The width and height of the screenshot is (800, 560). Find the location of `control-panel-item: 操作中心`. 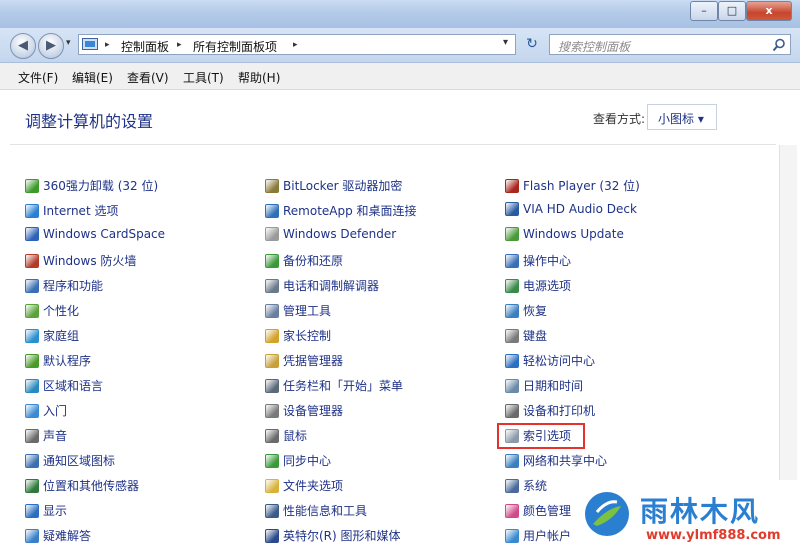

control-panel-item: 操作中心 is located at coordinates (538, 261).